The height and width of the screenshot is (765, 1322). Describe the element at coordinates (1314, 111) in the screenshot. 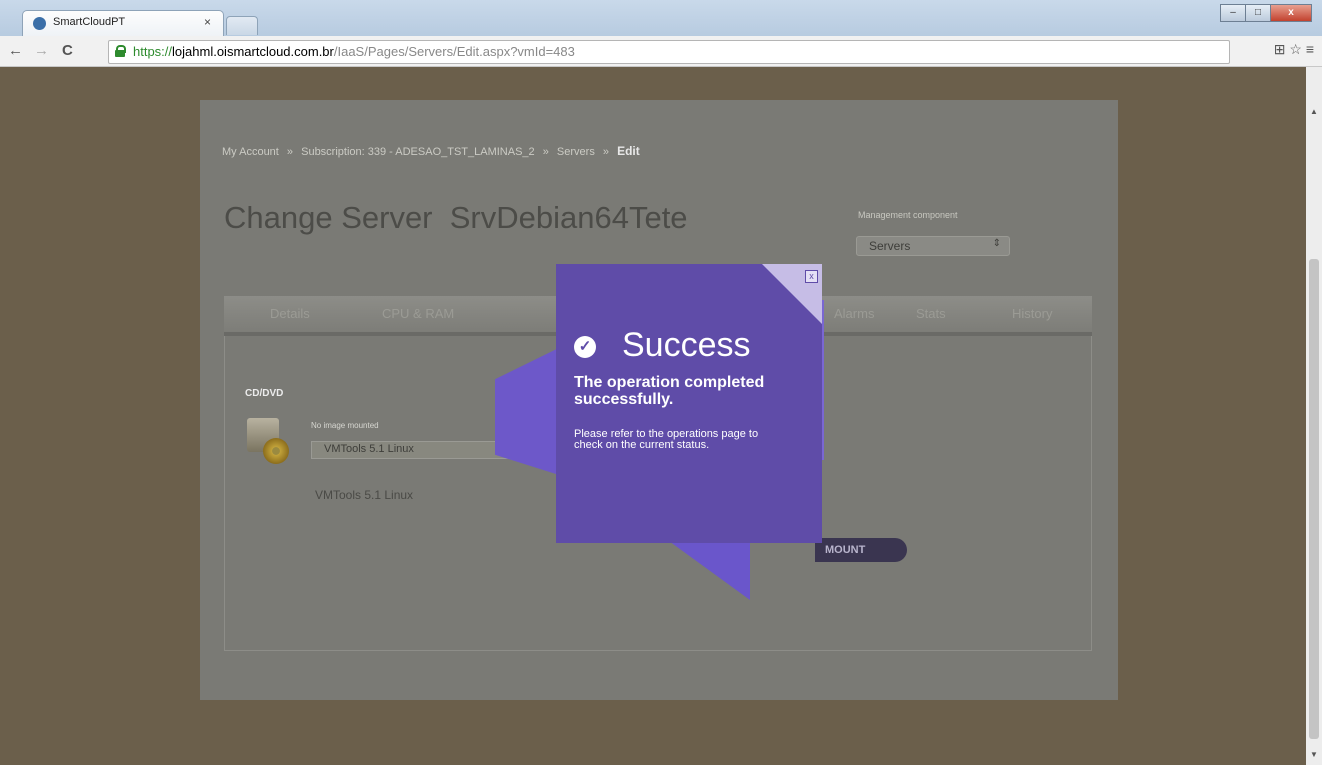

I see `scroll-up-icon: ▲` at that location.